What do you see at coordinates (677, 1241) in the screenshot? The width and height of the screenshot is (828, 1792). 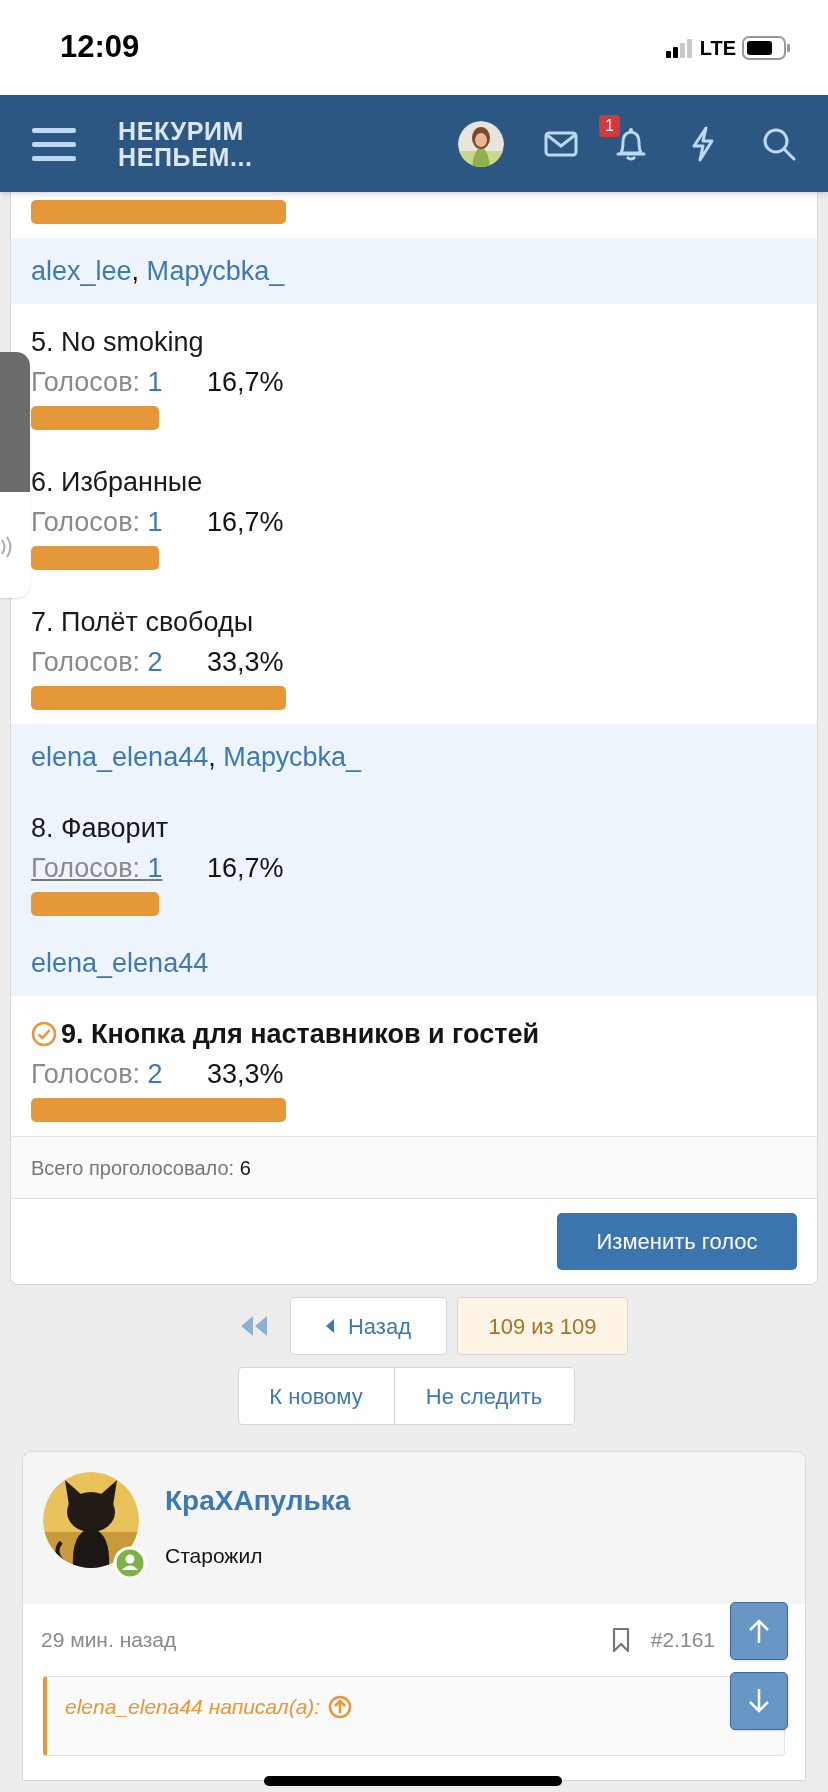 I see `change-vote-button: Изменить голос` at bounding box center [677, 1241].